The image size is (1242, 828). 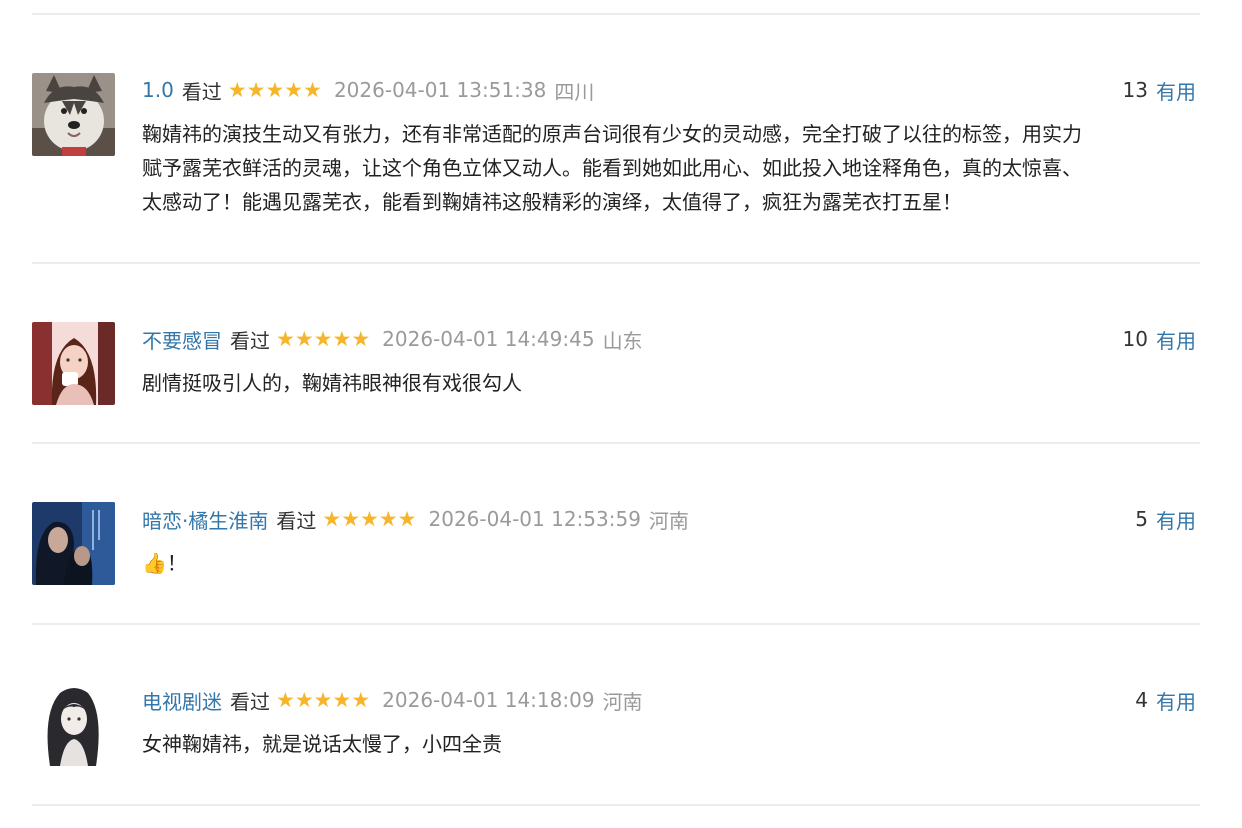 What do you see at coordinates (182, 339) in the screenshot?
I see `username-link: 不要感冒` at bounding box center [182, 339].